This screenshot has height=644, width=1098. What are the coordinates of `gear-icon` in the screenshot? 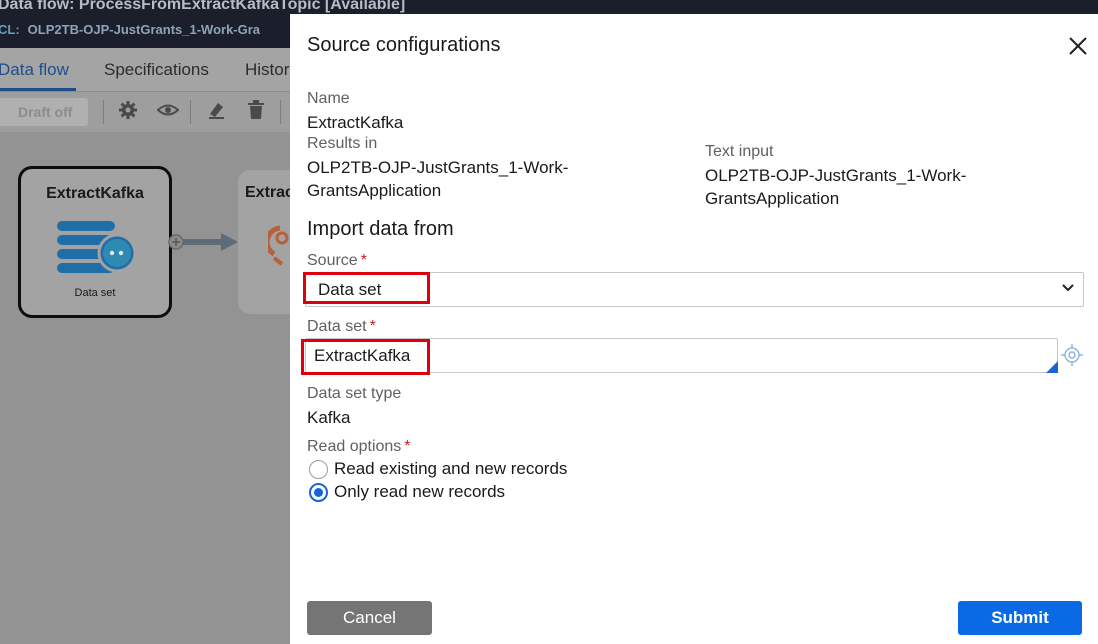 It's located at (128, 111).